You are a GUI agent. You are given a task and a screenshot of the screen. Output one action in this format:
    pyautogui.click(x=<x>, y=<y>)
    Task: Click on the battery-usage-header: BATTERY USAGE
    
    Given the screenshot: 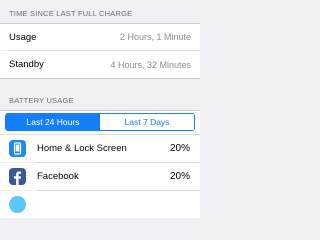 What is the action you would take?
    pyautogui.click(x=41, y=100)
    